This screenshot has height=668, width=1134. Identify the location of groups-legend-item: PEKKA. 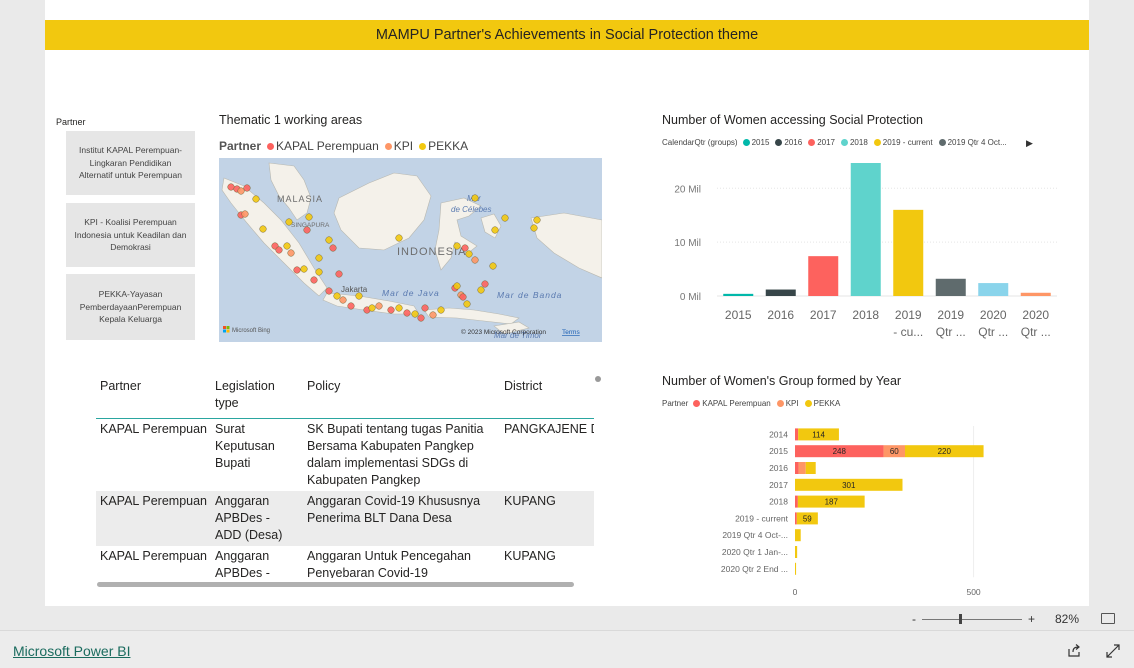
(822, 403).